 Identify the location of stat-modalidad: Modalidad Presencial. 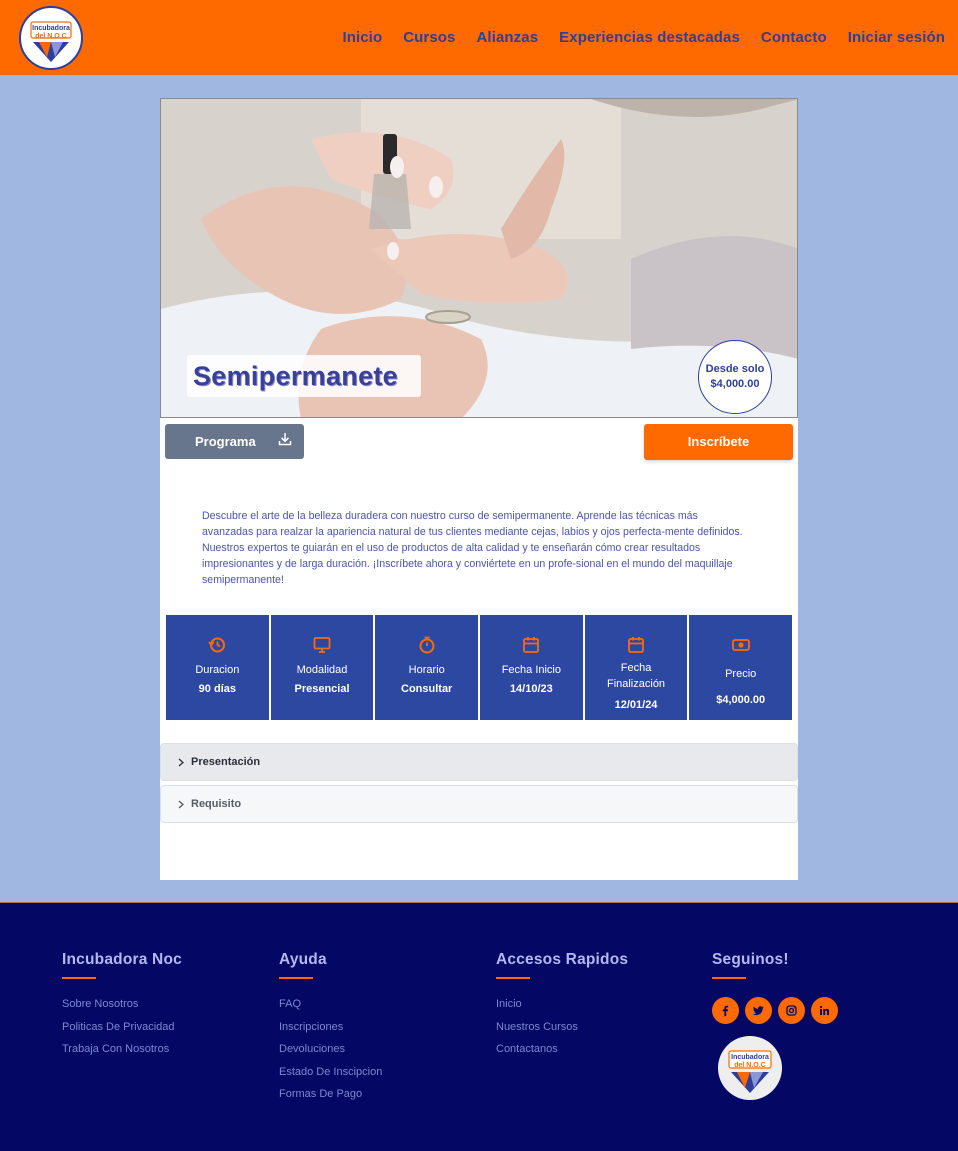
(322, 667).